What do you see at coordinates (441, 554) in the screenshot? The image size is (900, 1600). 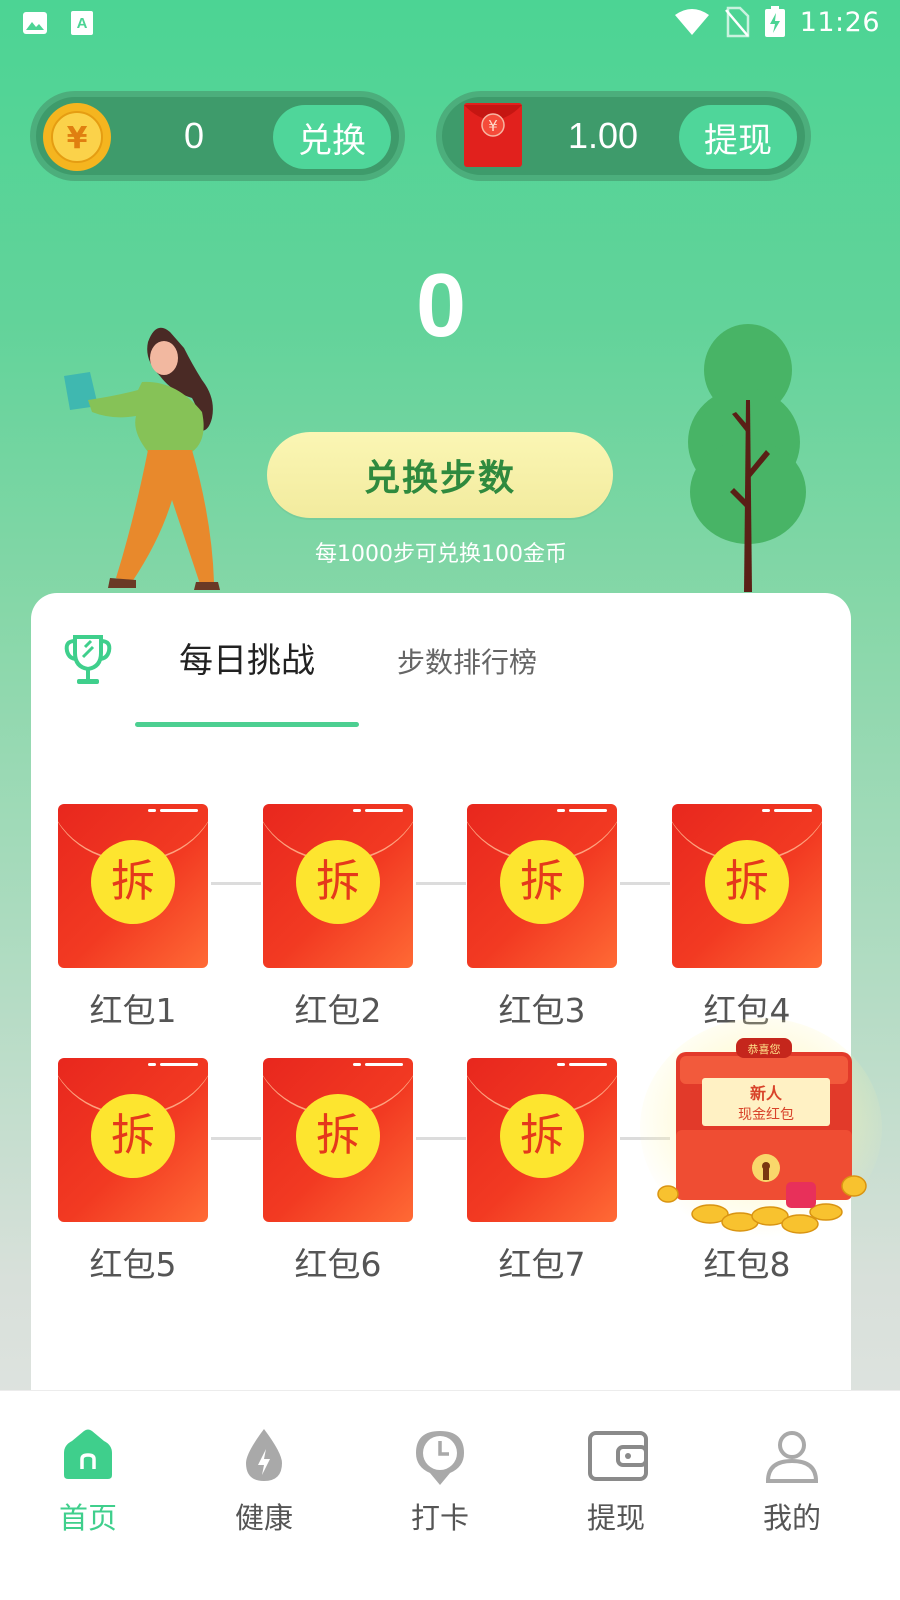 I see `exchange-rate-hint: 每1000步可兑换100金币` at bounding box center [441, 554].